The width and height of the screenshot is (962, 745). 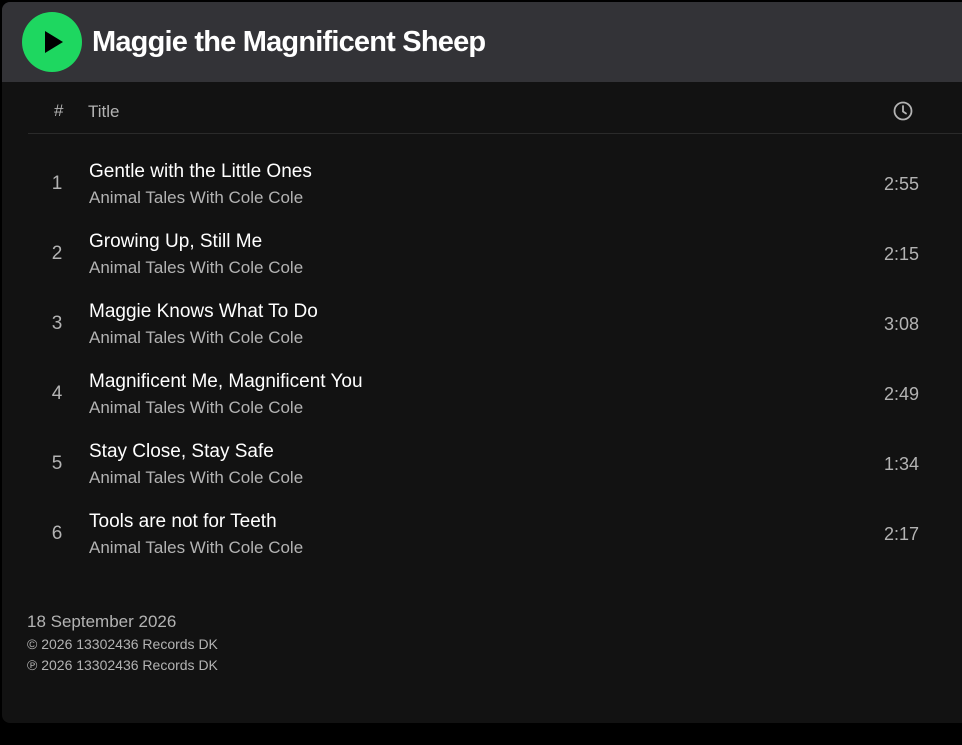 I want to click on column-header-title: Title, so click(x=104, y=111).